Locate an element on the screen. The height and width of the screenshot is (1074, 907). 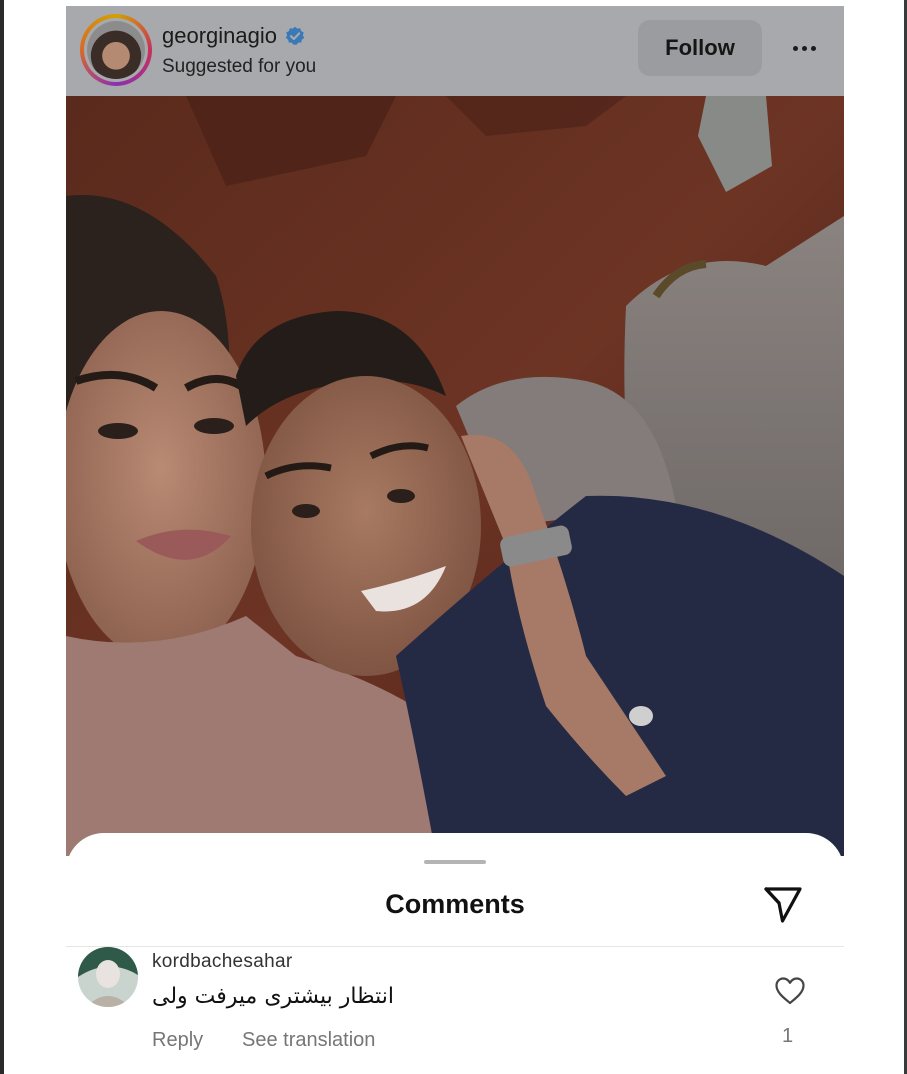
comment-like-count: 1 is located at coordinates (788, 1036).